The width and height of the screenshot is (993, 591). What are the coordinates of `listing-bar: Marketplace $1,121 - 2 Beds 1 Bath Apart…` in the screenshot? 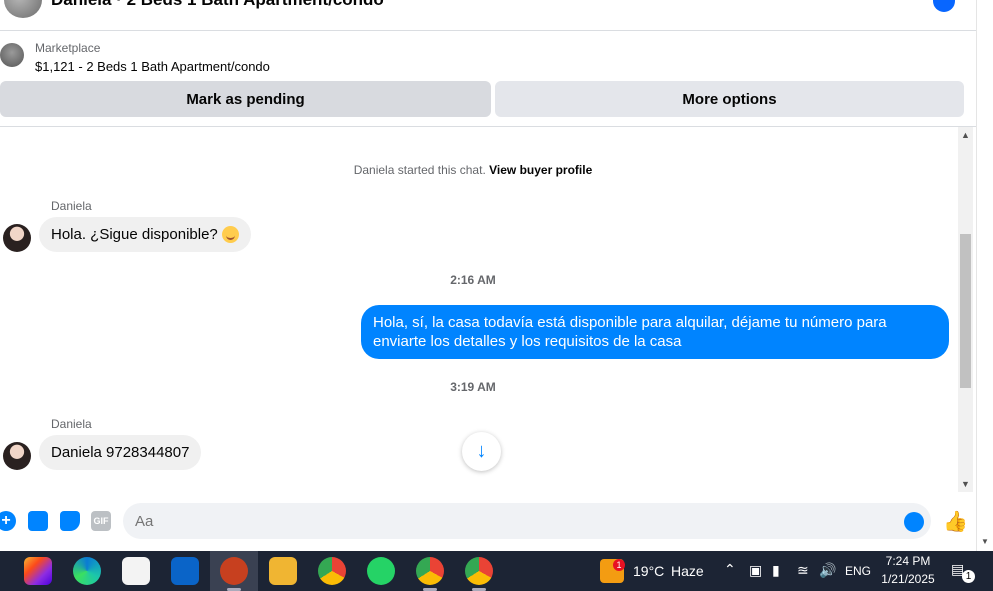 It's located at (488, 55).